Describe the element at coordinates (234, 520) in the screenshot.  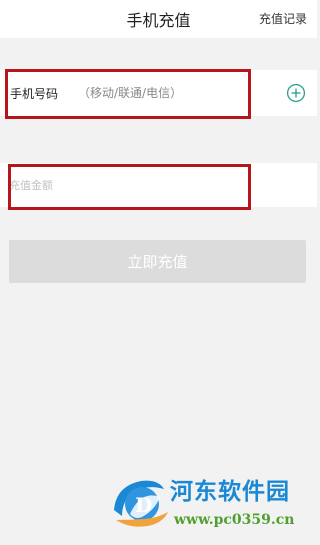
I see `watermark-url: www.pc0359.cn` at that location.